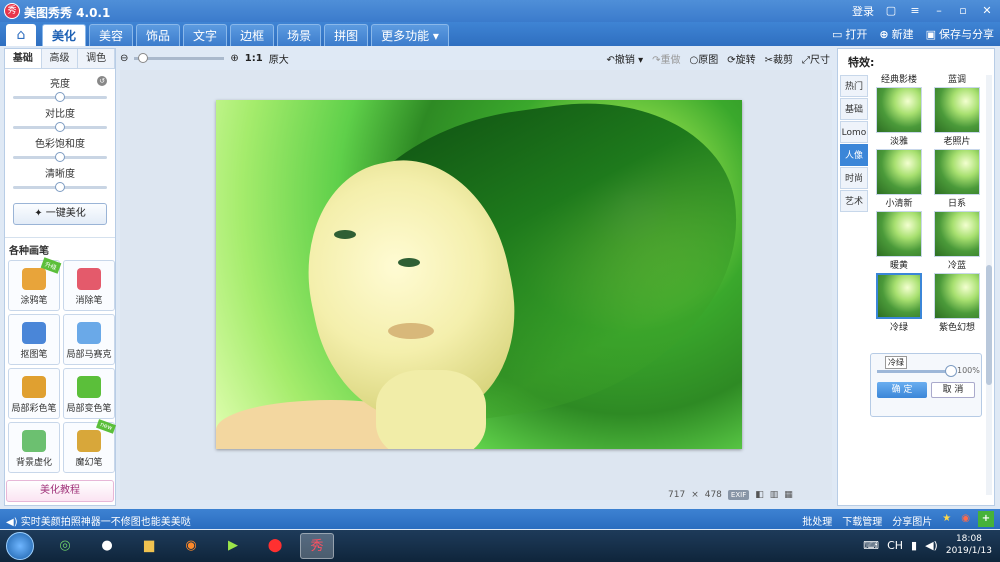  I want to click on batch-button: 批处理, so click(817, 520).